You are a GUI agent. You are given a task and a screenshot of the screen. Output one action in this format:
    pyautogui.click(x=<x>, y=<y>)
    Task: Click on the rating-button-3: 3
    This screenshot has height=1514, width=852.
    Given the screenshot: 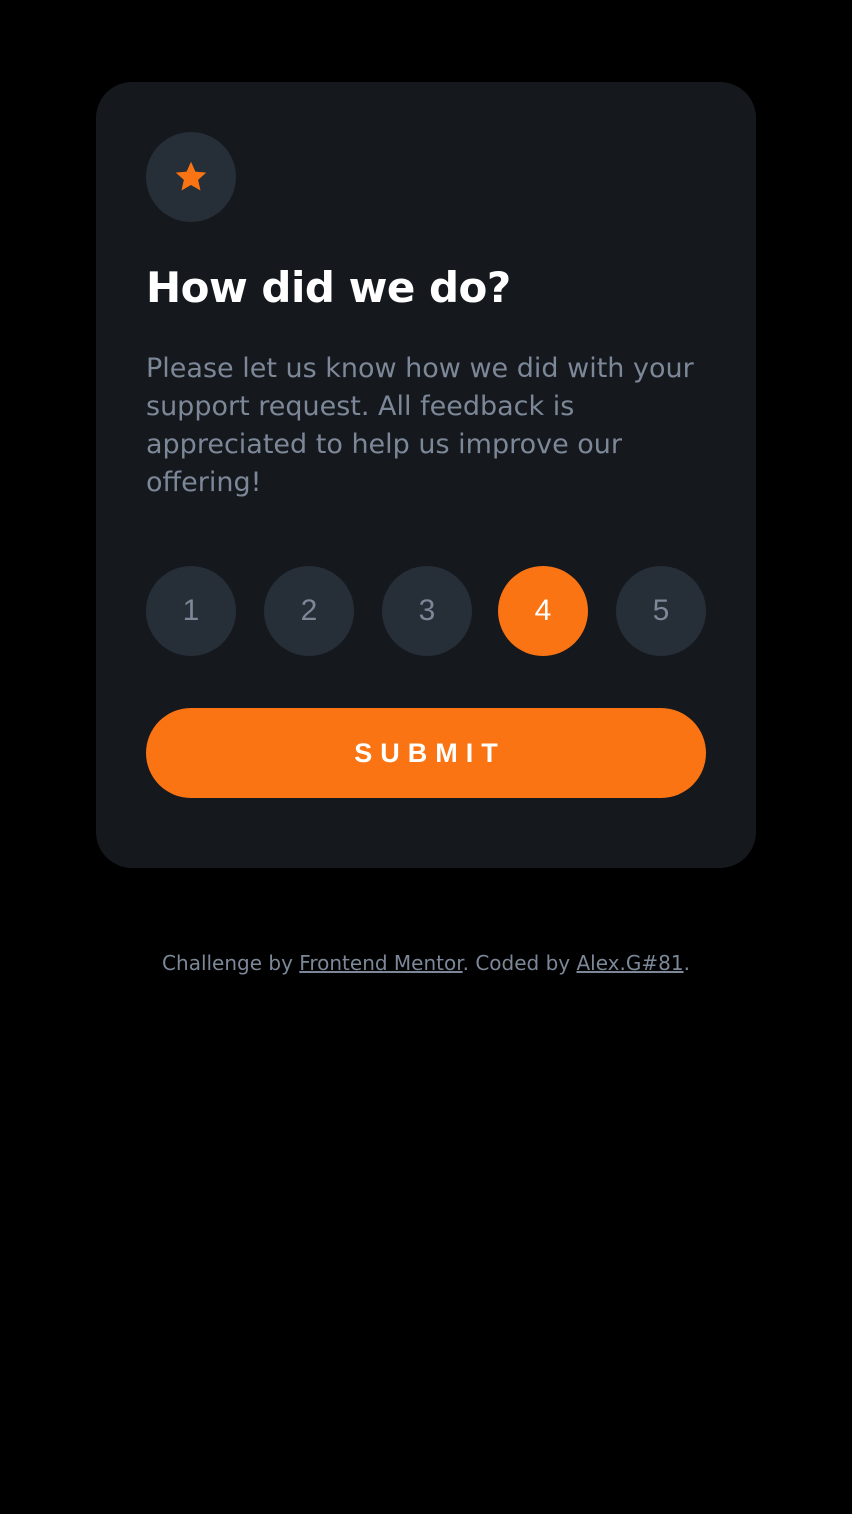 What is the action you would take?
    pyautogui.click(x=427, y=611)
    